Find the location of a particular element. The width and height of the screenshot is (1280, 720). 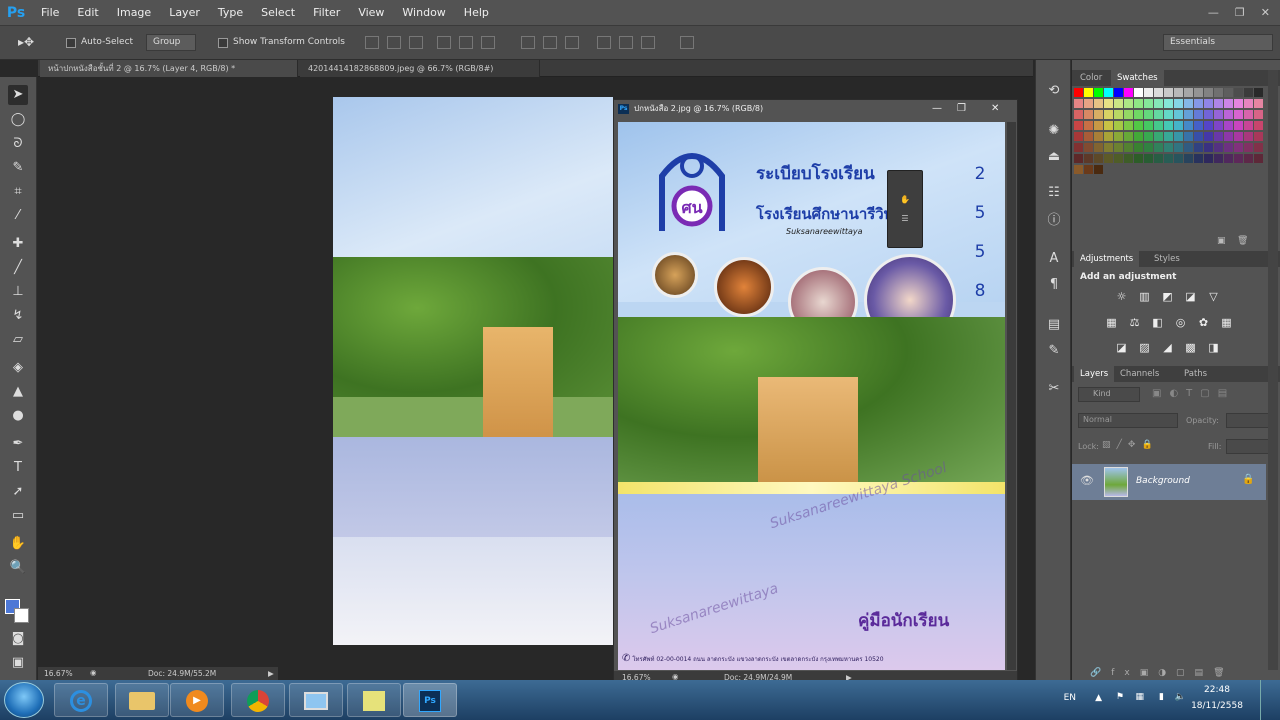

brush-settings-icon: ✺ is located at coordinates (1054, 131).